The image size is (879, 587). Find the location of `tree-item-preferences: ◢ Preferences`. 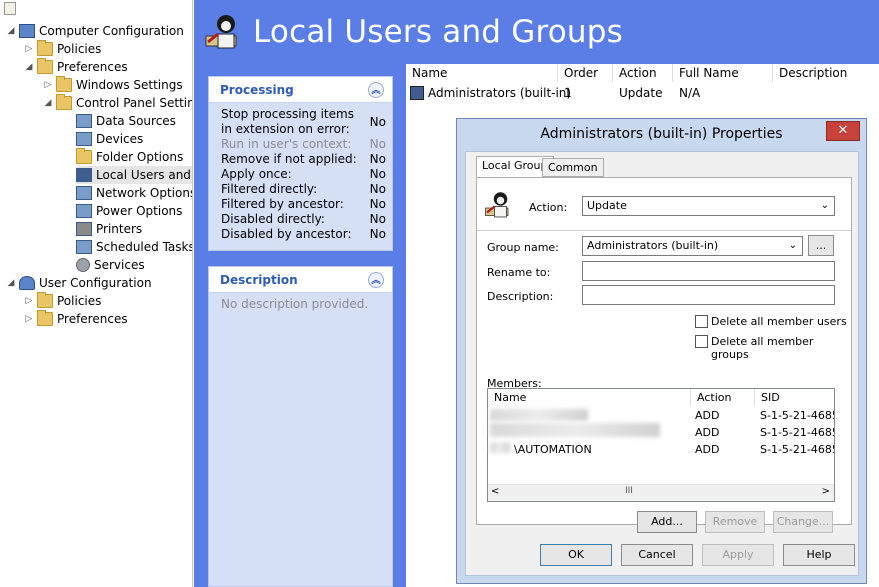

tree-item-preferences: ◢ Preferences is located at coordinates (76, 67).